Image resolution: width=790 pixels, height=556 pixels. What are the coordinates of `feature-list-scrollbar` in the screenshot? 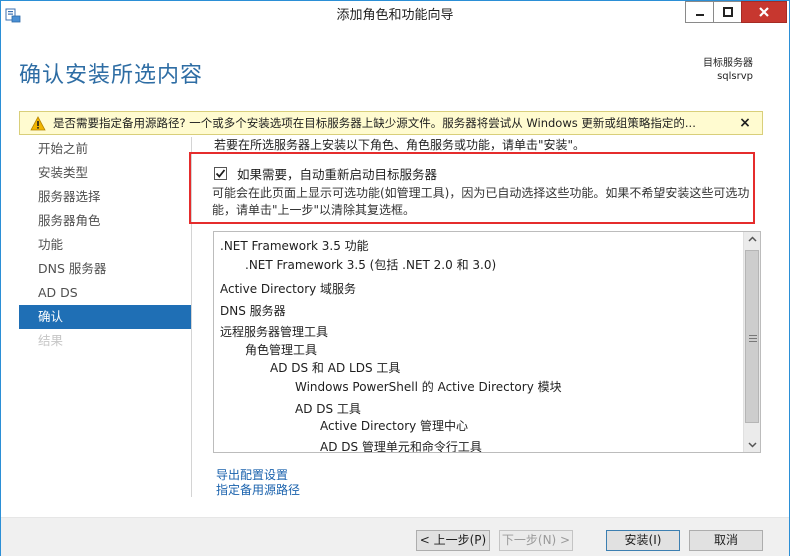 It's located at (751, 342).